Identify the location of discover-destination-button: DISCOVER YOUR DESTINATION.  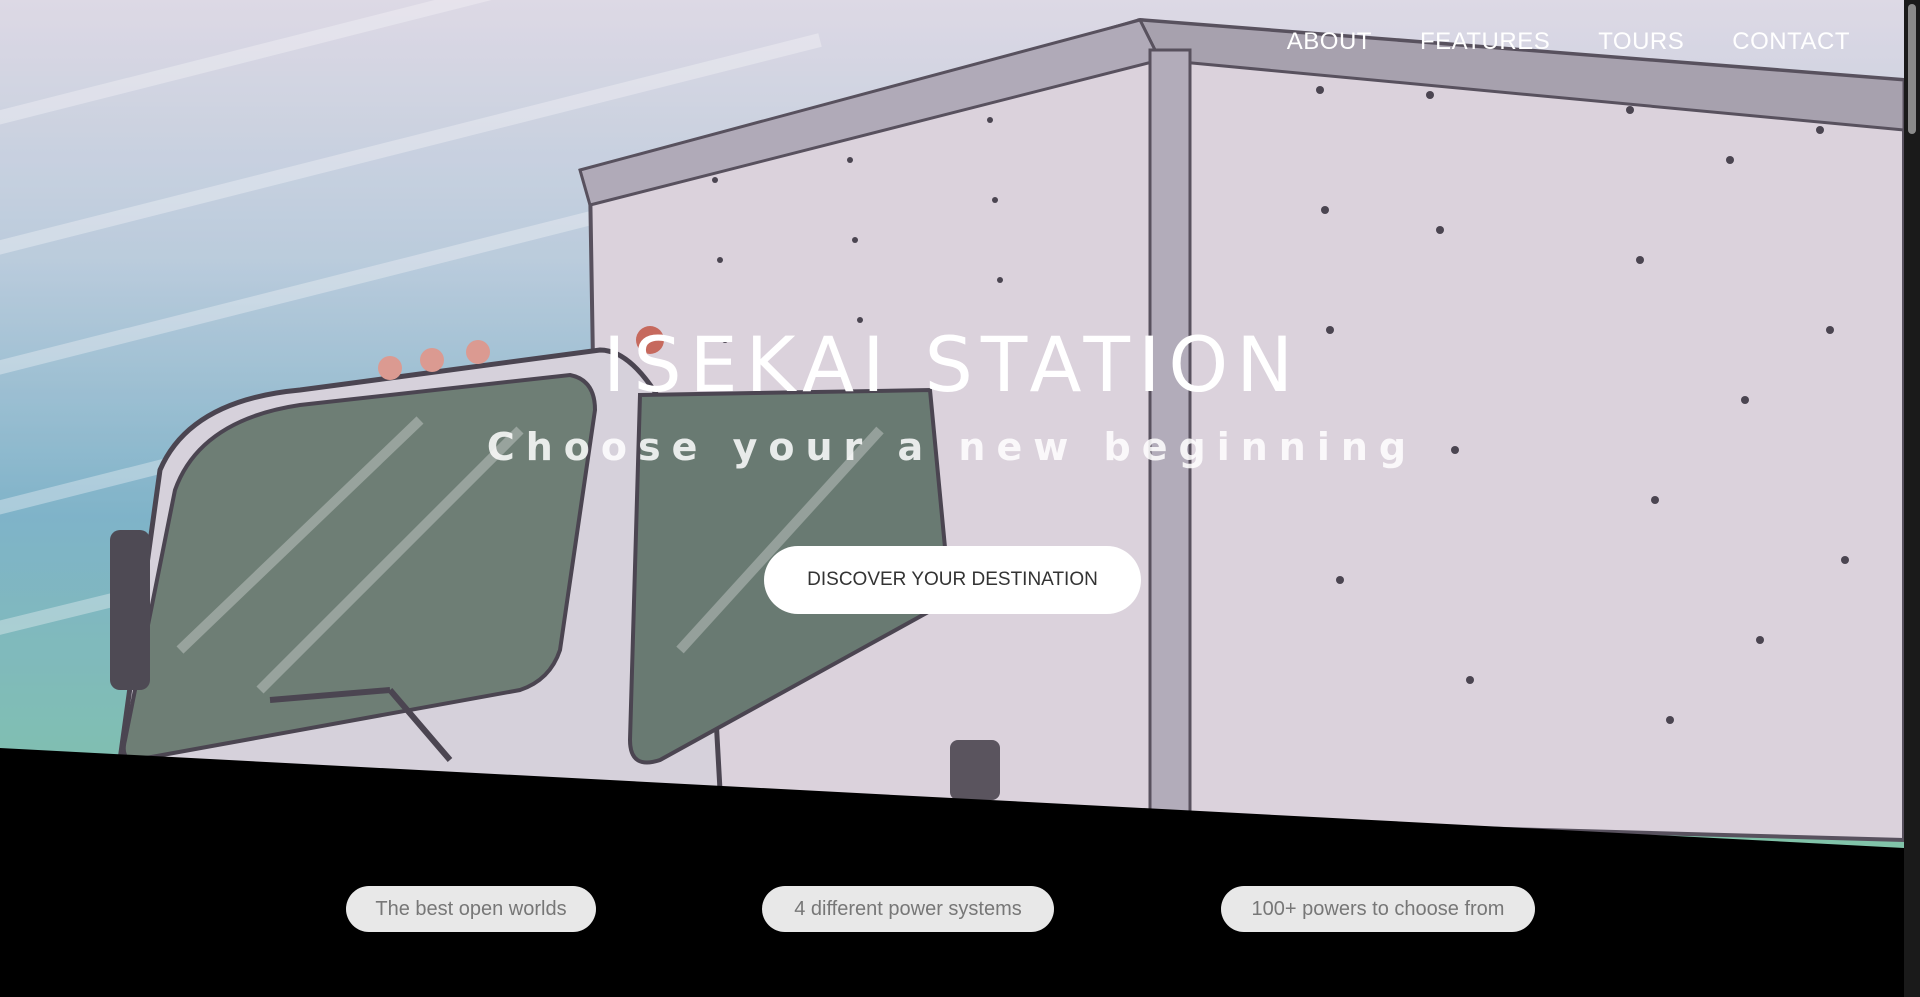
(952, 580).